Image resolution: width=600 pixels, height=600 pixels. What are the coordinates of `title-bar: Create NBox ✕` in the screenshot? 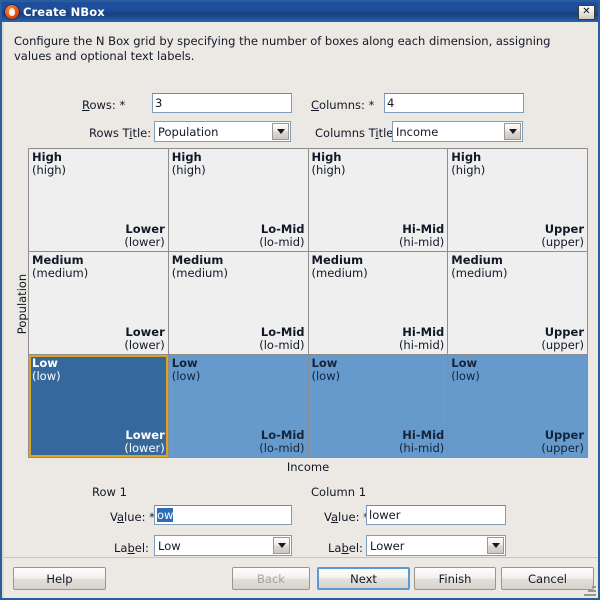 It's located at (300, 12).